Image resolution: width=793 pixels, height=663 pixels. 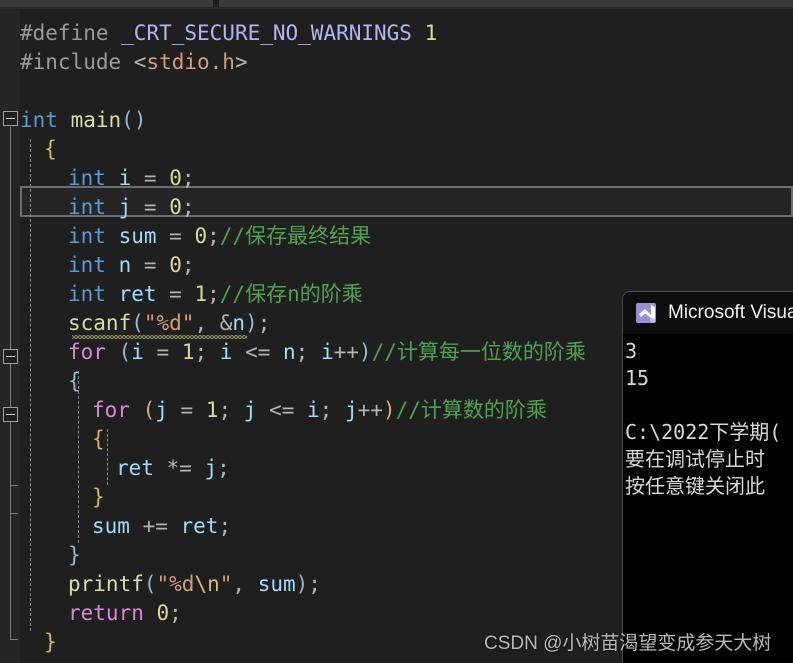 I want to click on code-token: stdio.h, so click(x=190, y=62).